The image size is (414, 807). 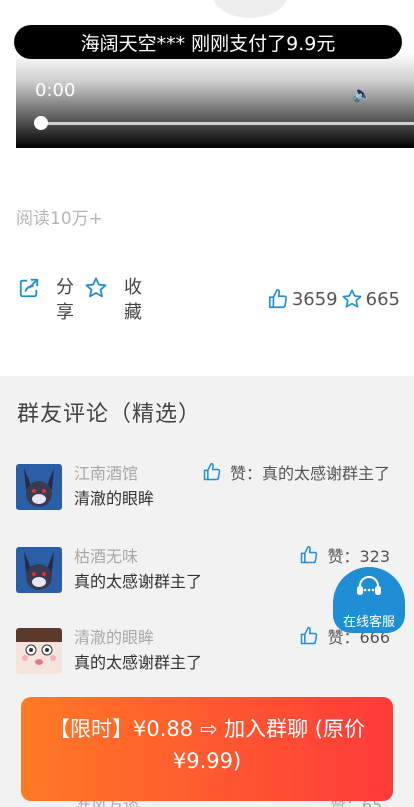 I want to click on comment-like: 赞：323, so click(x=344, y=555).